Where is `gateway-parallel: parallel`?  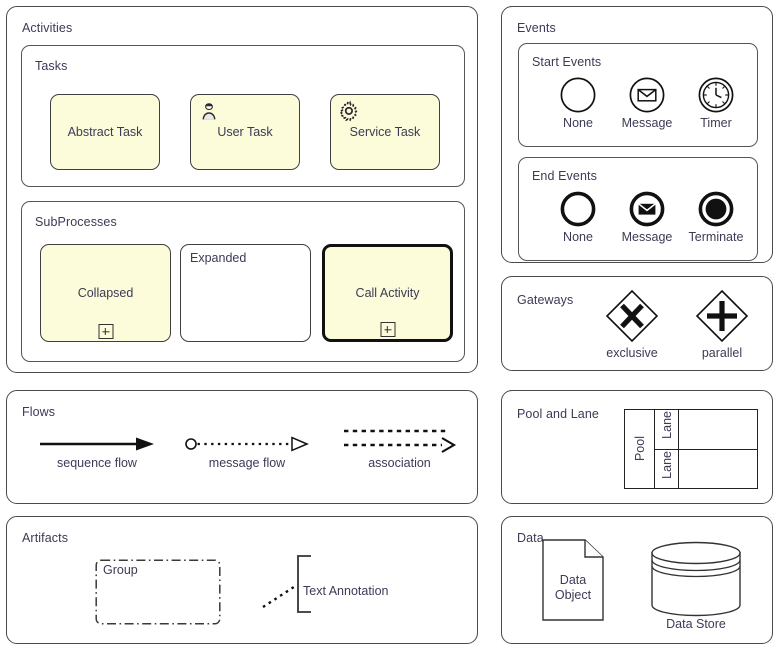 gateway-parallel: parallel is located at coordinates (722, 324).